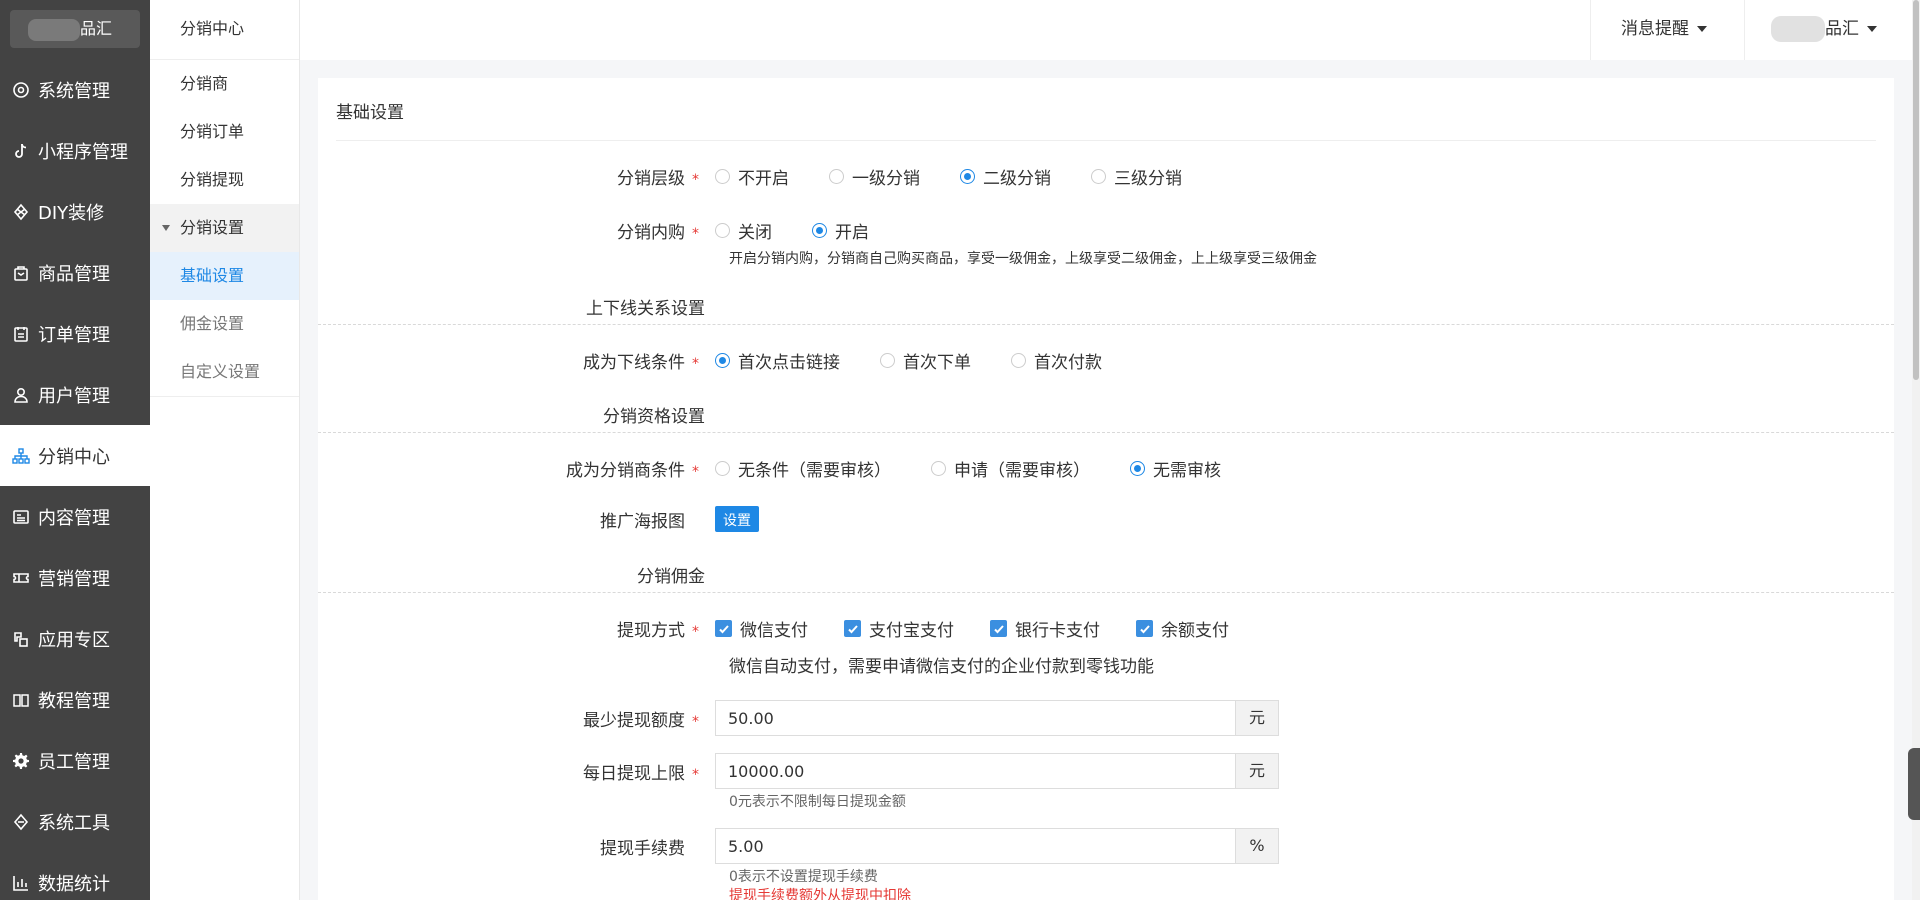 The image size is (1920, 900). I want to click on withdraw-method-row: 提现方式 * 微信支付 支付宝支付 银行卡支付 余额支付, so click(791, 628).